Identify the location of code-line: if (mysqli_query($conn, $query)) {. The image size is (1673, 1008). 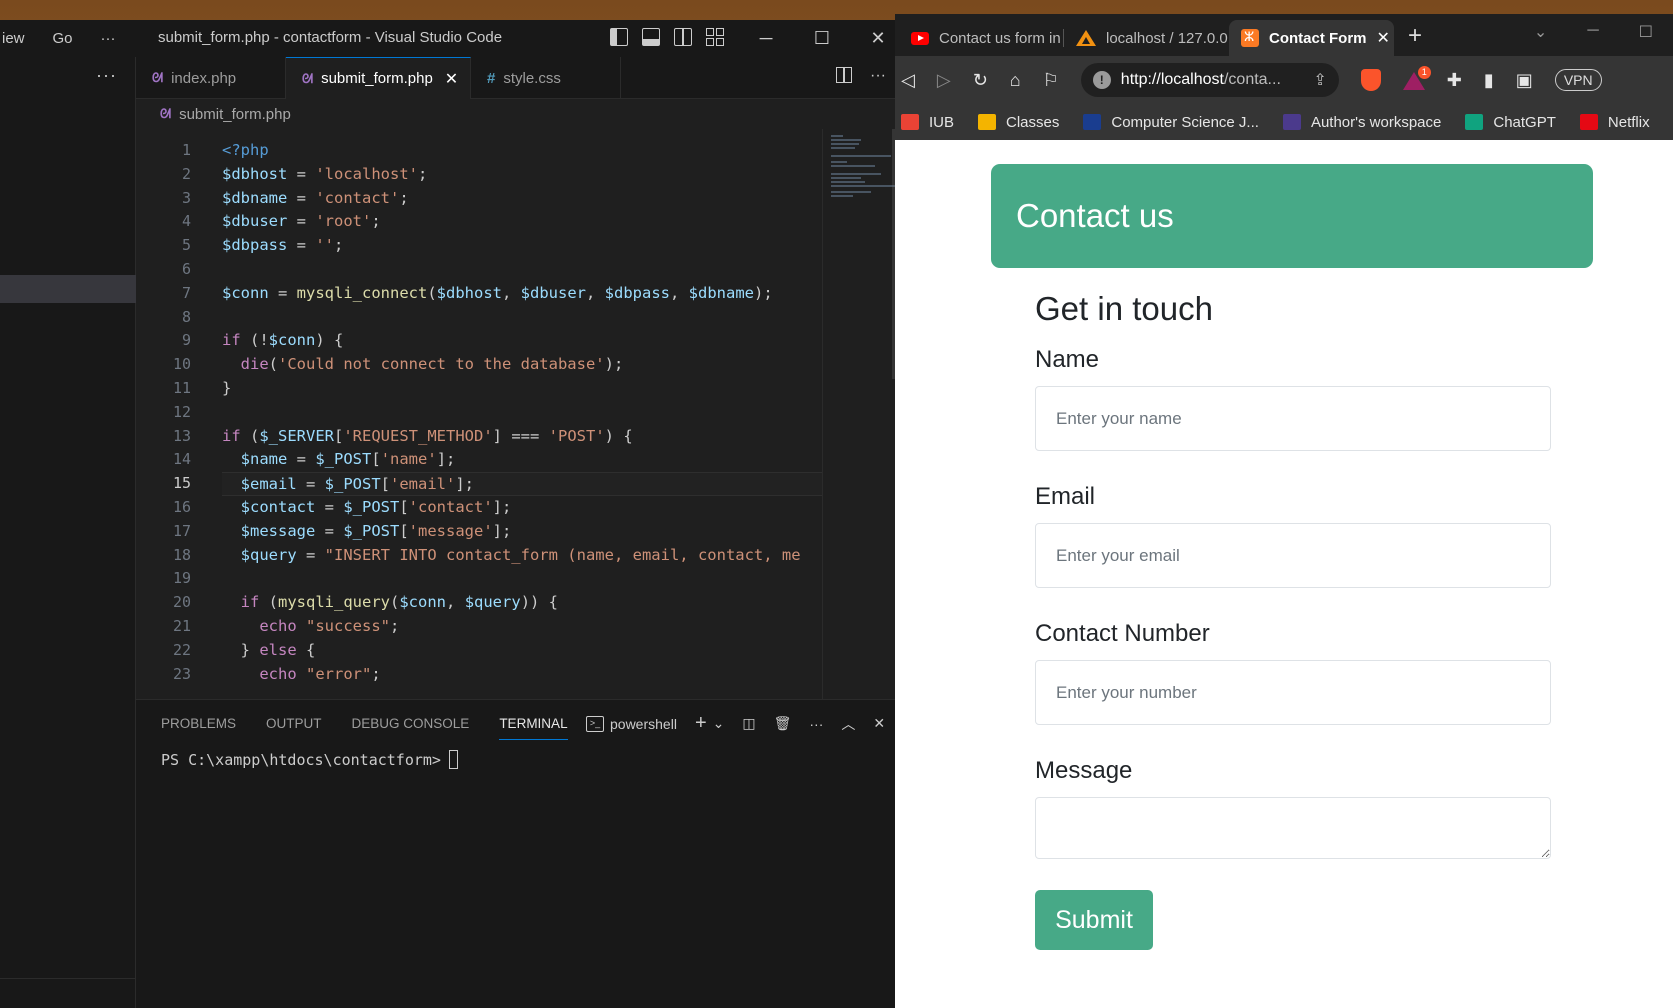
(522, 603).